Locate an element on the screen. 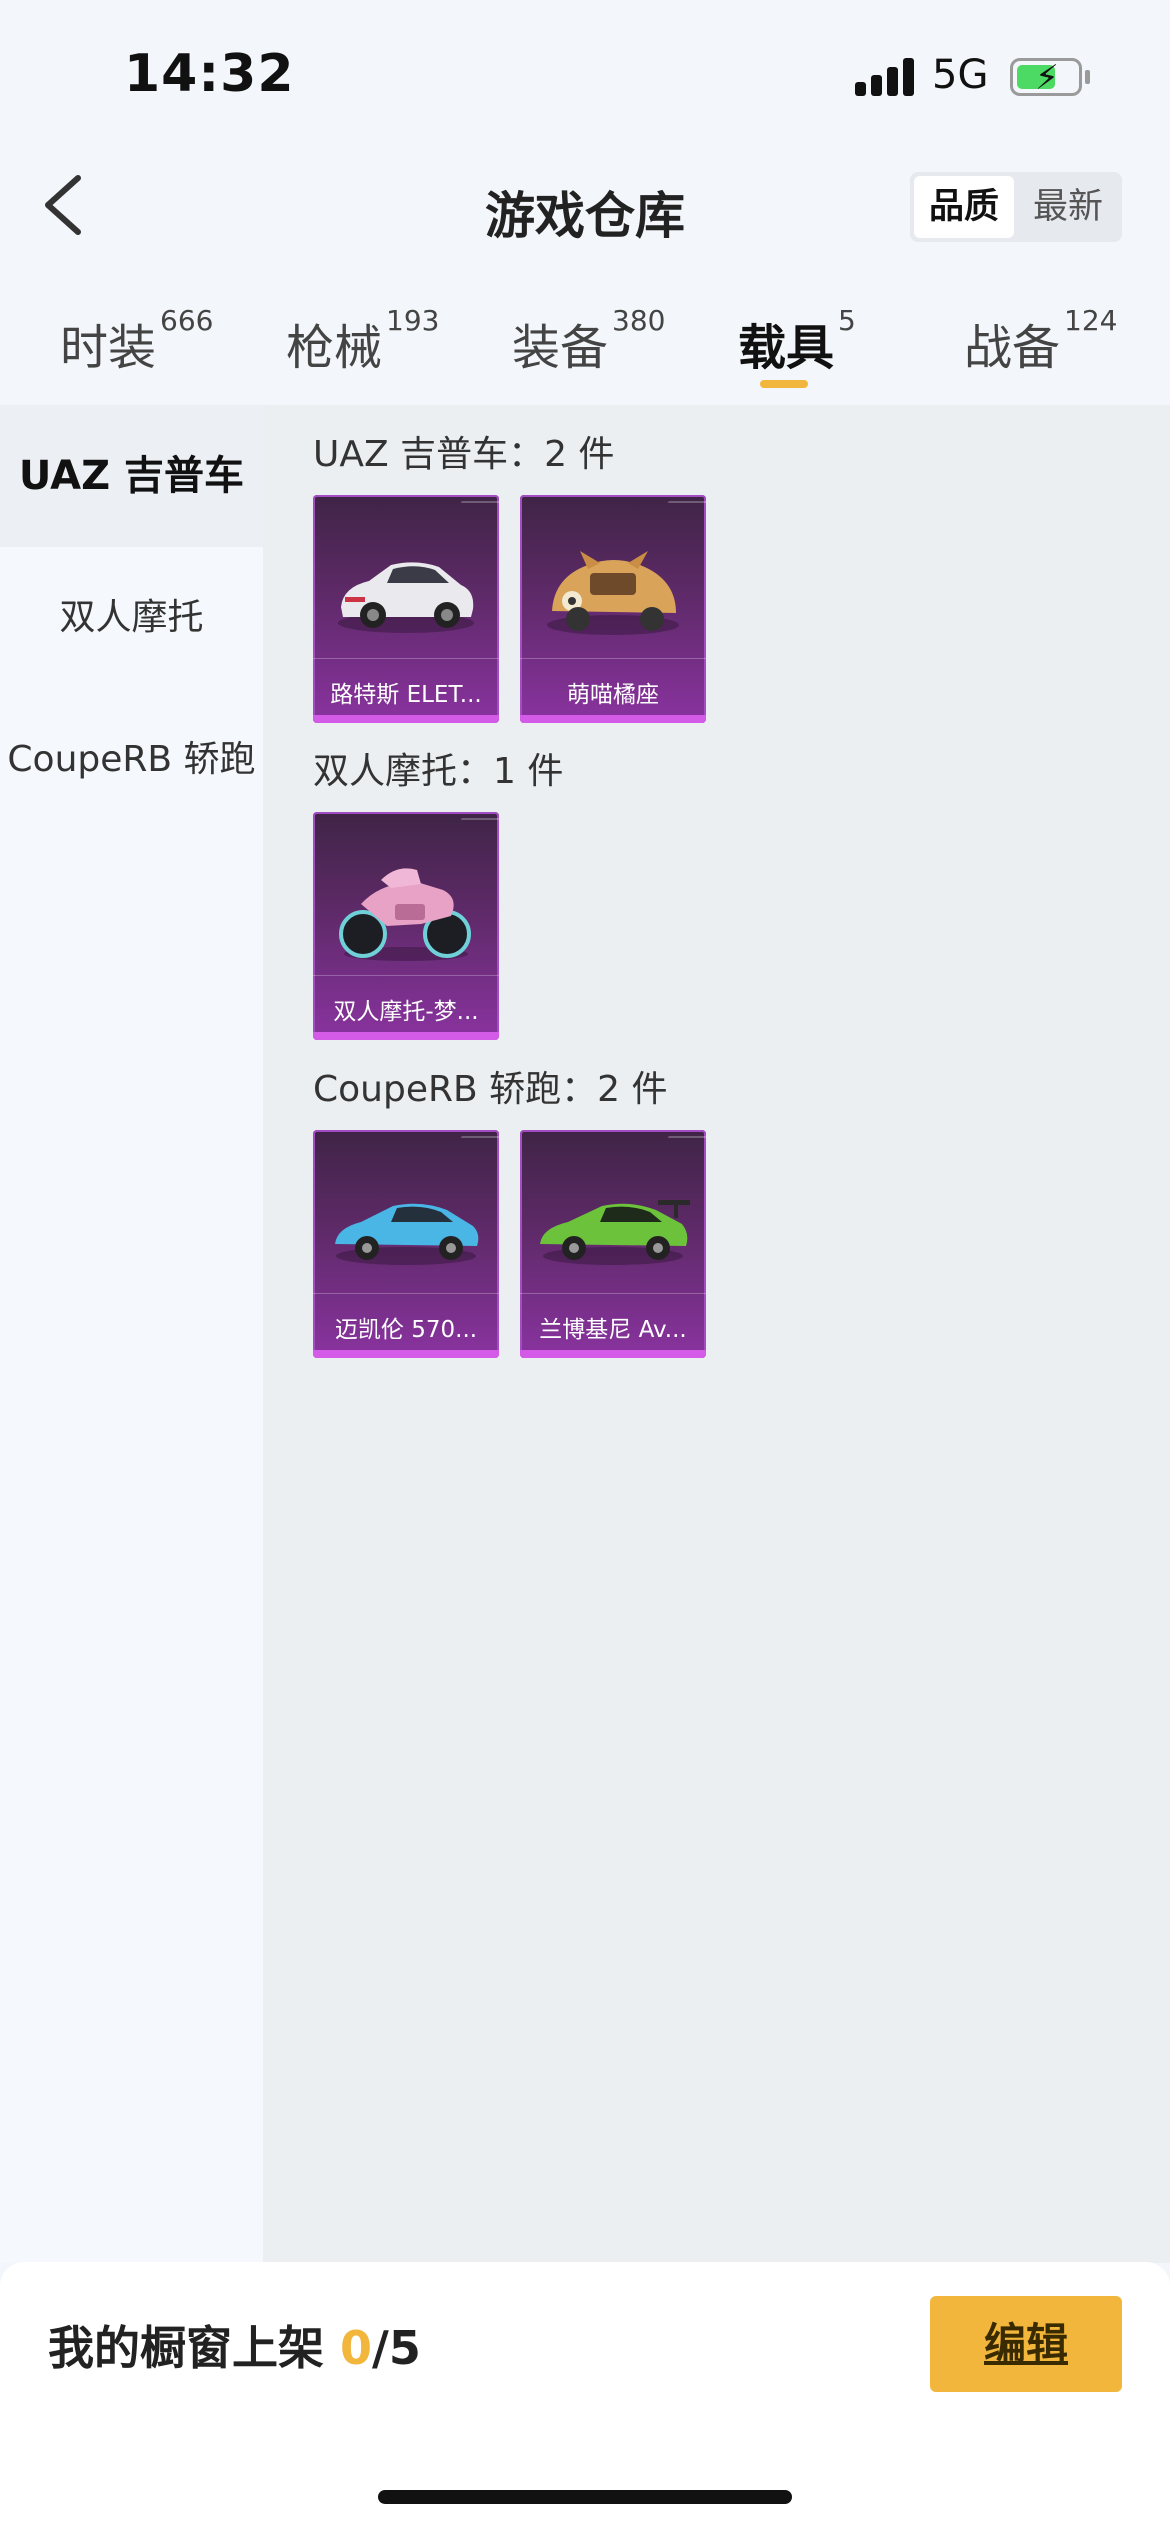 This screenshot has height=2532, width=1170. motorcycle-icon is located at coordinates (405, 914).